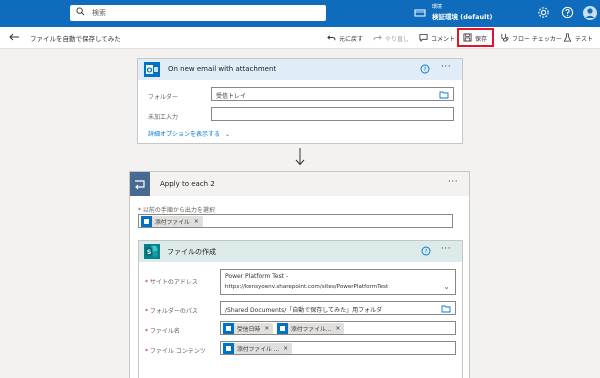 Image resolution: width=600 pixels, height=378 pixels. What do you see at coordinates (300, 69) in the screenshot?
I see `trigger-card-header: O On new email with attachment ? ···` at bounding box center [300, 69].